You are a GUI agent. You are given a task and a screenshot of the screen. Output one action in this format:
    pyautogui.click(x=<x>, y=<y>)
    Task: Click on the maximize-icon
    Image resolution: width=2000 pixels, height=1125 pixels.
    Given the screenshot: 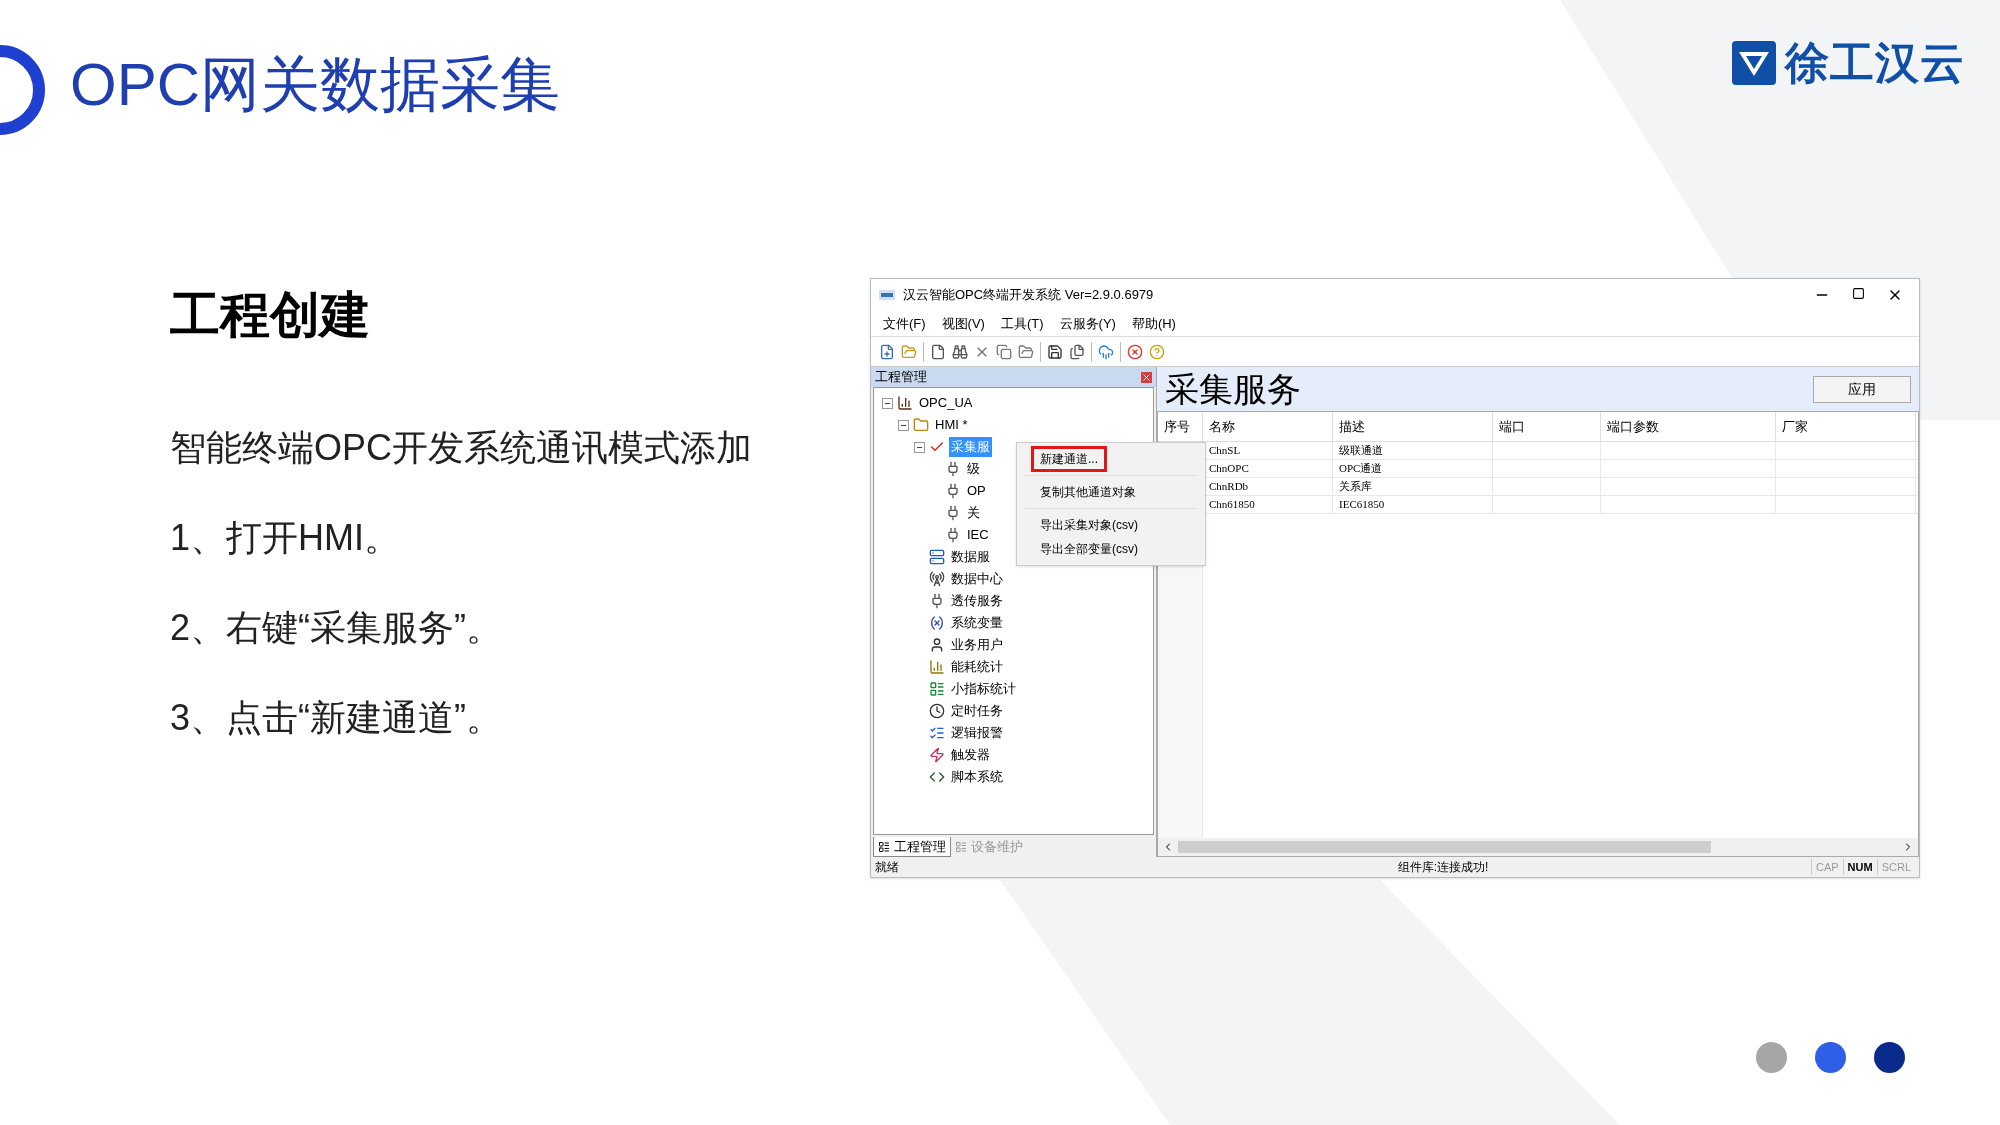 What is the action you would take?
    pyautogui.click(x=1858, y=293)
    